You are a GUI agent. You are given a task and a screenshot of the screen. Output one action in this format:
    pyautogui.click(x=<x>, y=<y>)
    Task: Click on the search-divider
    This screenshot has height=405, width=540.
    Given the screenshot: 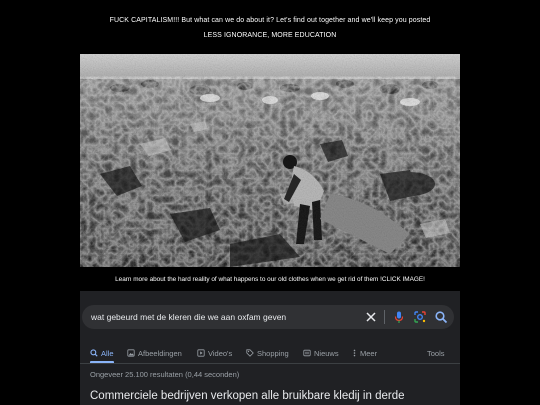 What is the action you would take?
    pyautogui.click(x=384, y=317)
    